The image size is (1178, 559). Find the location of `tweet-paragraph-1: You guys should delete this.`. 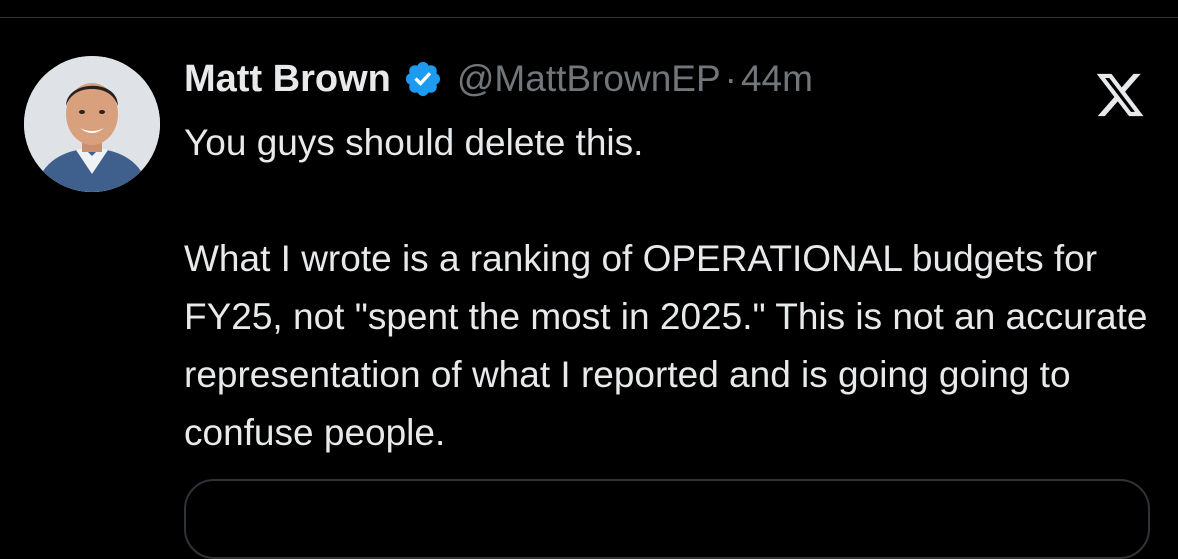

tweet-paragraph-1: You guys should delete this. is located at coordinates (414, 142).